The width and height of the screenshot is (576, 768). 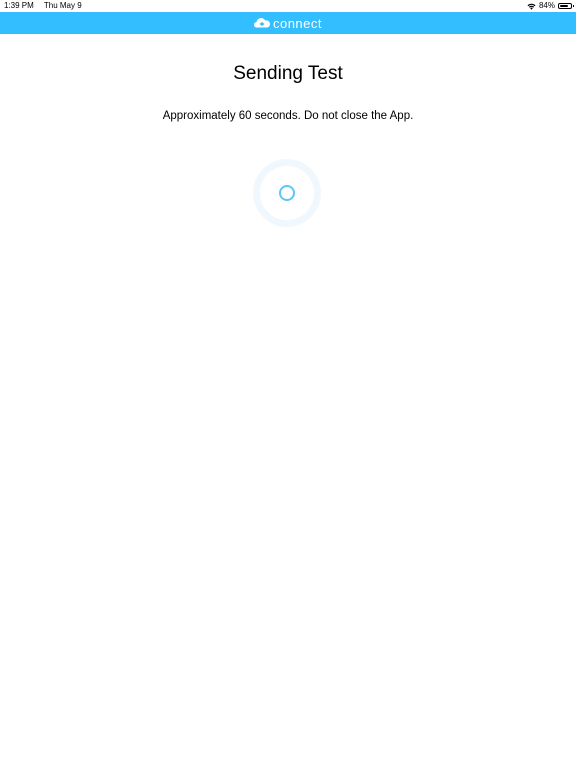 I want to click on spinner-ring, so click(x=287, y=193).